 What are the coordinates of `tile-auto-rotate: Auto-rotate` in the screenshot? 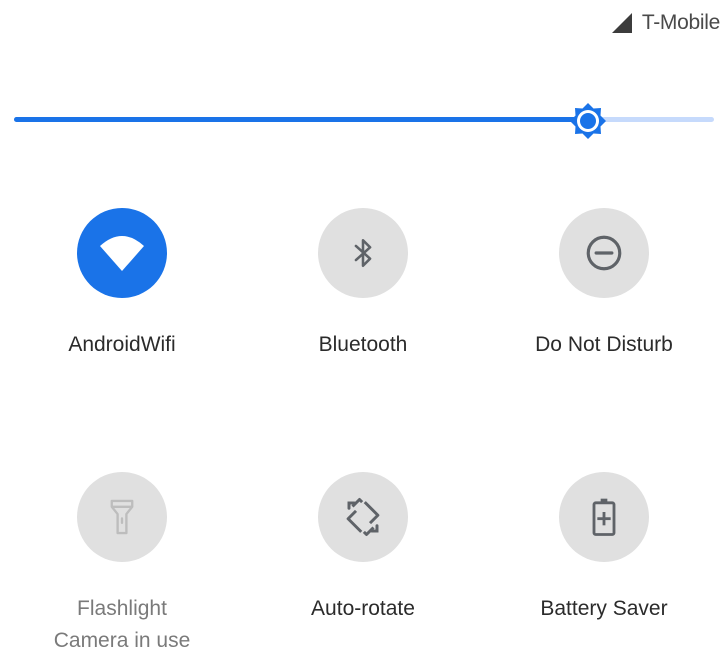 It's located at (363, 547).